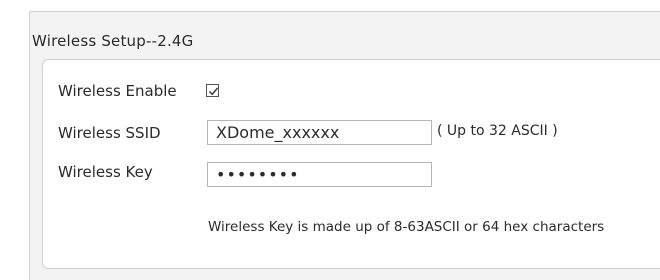  Describe the element at coordinates (113, 41) in the screenshot. I see `section-title: Wireless Setup--2.4G` at that location.